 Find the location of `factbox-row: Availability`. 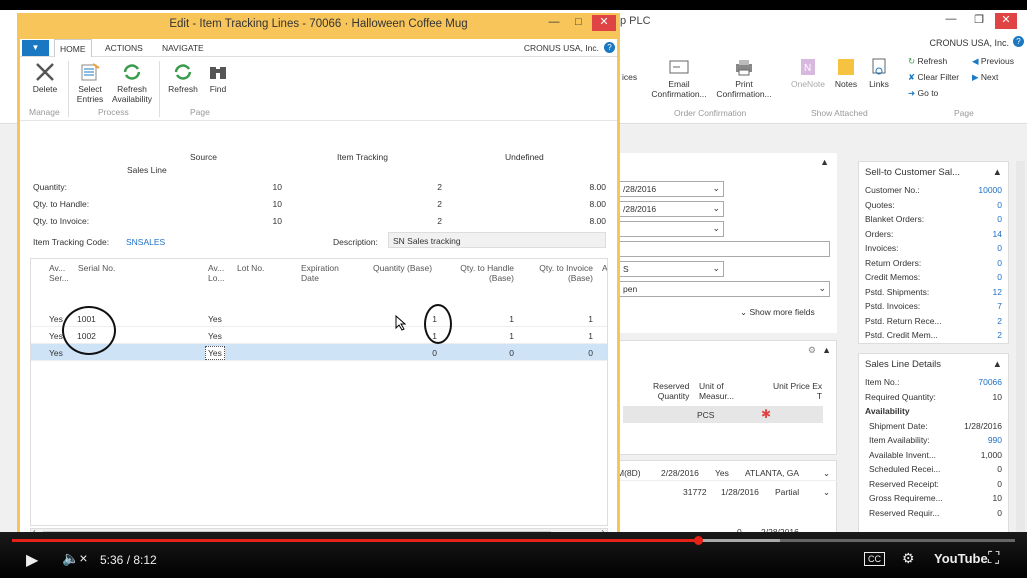

factbox-row: Availability is located at coordinates (933, 411).